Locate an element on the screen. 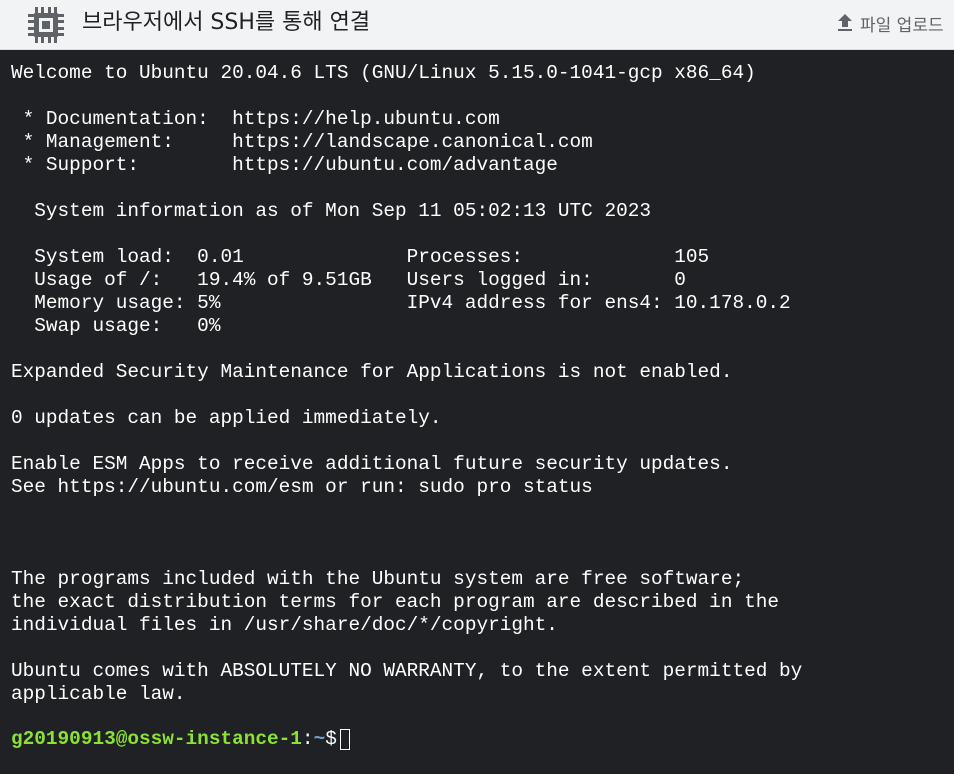 The image size is (954, 774). prompt-user-host: g20190913@ossw-instance-1 is located at coordinates (156, 739).